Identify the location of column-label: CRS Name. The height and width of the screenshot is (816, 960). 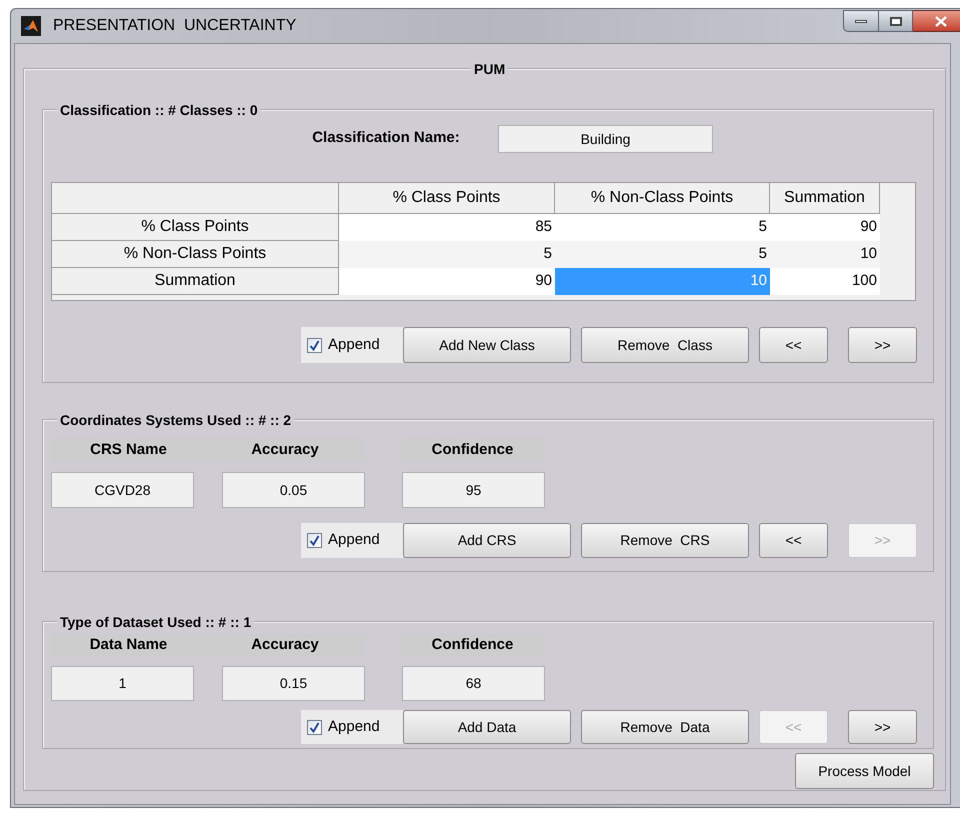
(128, 450).